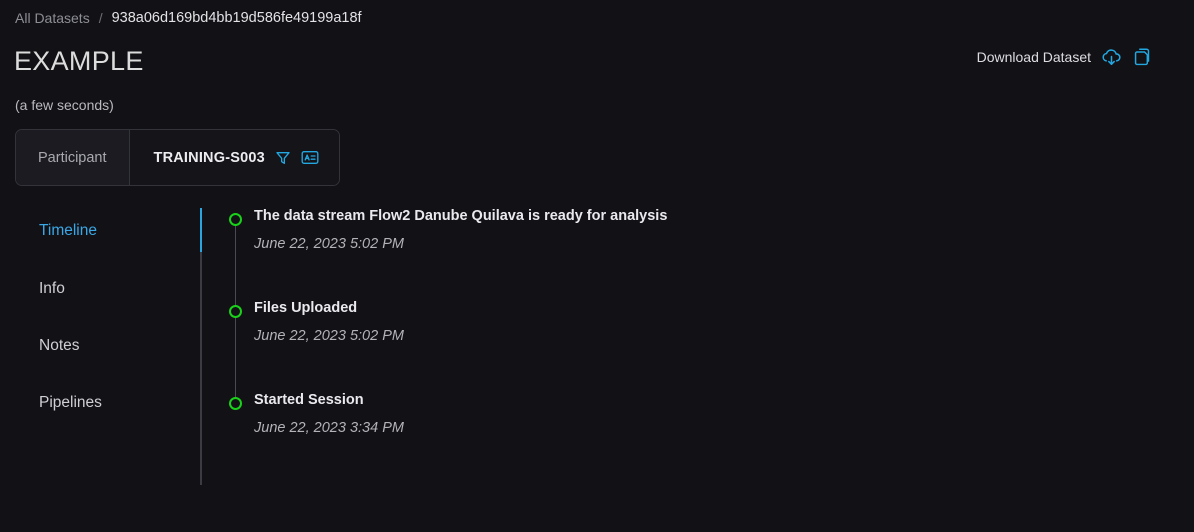  Describe the element at coordinates (201, 230) in the screenshot. I see `sidebar-active-indicator` at that location.